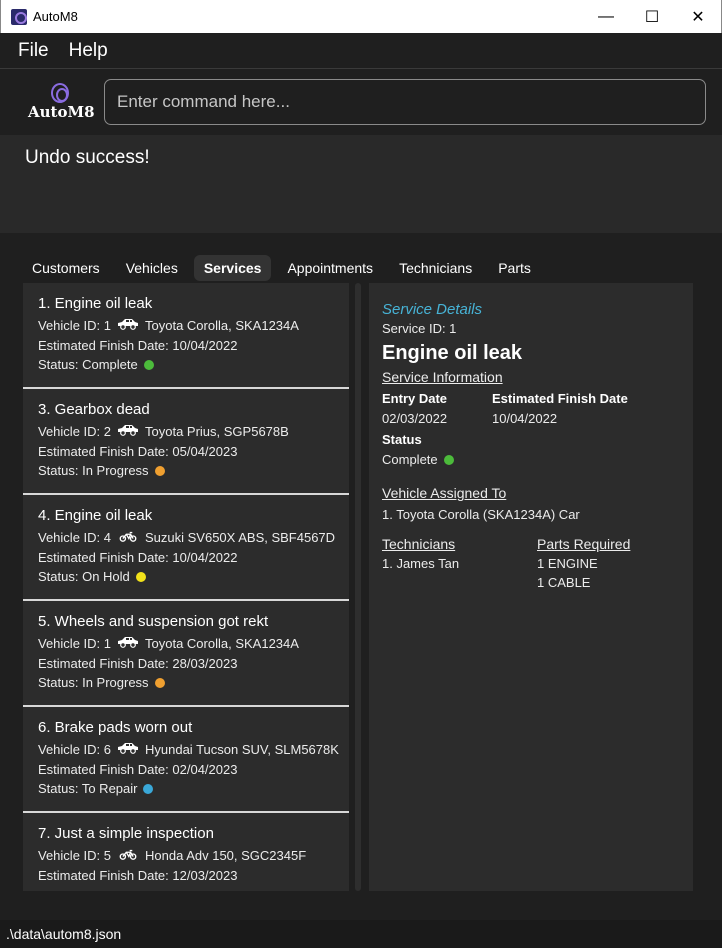  I want to click on tab-vehicles: Vehicles, so click(152, 268).